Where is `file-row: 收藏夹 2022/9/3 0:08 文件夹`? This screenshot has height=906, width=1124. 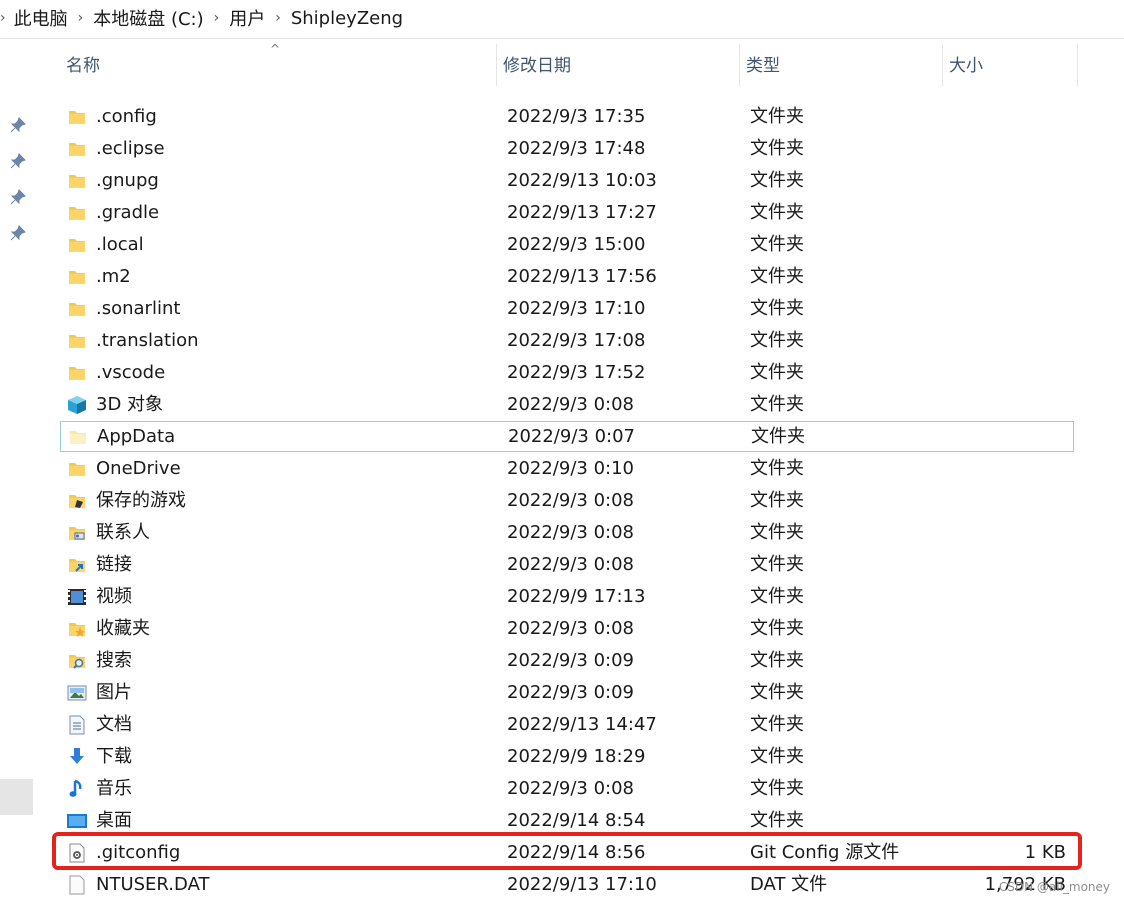
file-row: 收藏夹 2022/9/3 0:08 文件夹 is located at coordinates (566, 628).